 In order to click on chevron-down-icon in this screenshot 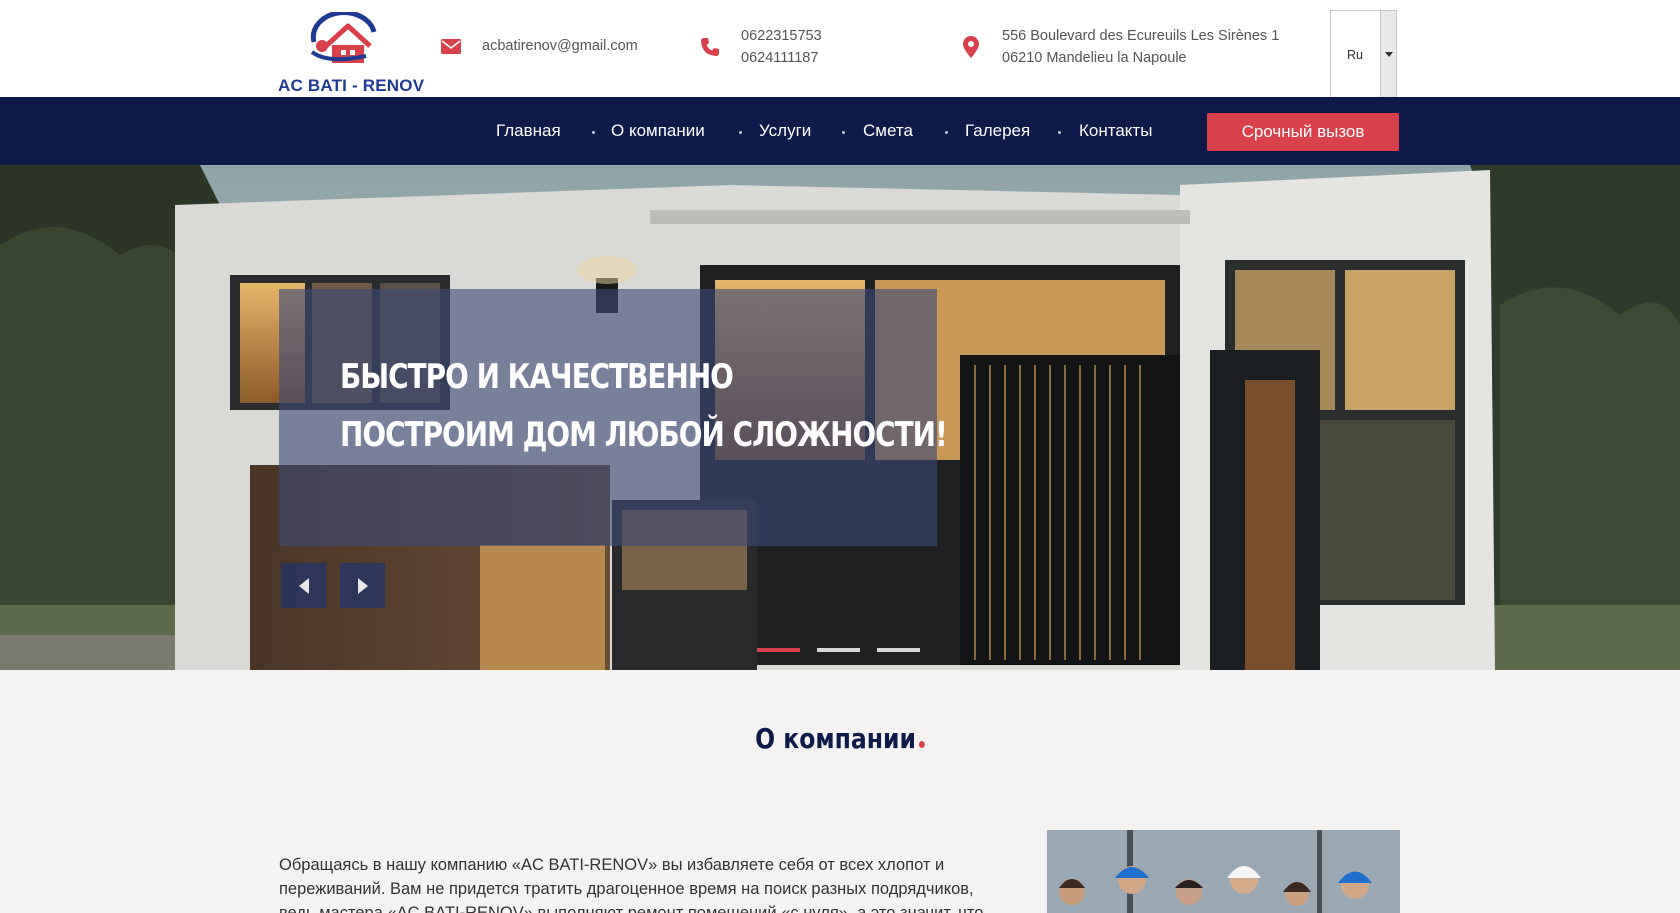, I will do `click(1388, 54)`.